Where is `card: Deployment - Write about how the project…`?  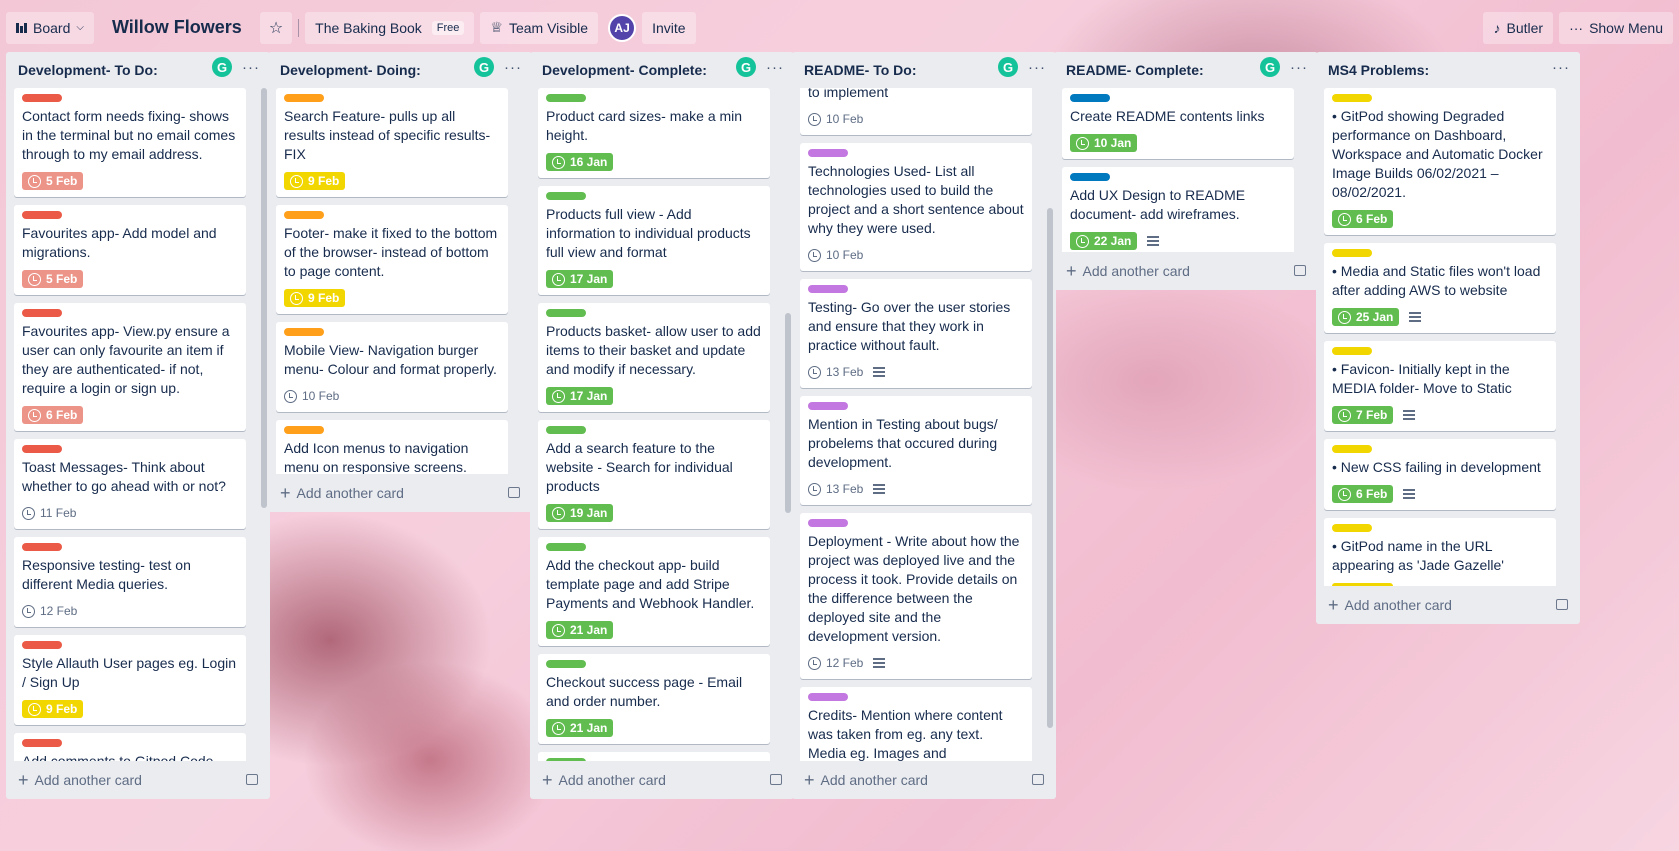
card: Deployment - Write about how the project… is located at coordinates (916, 596).